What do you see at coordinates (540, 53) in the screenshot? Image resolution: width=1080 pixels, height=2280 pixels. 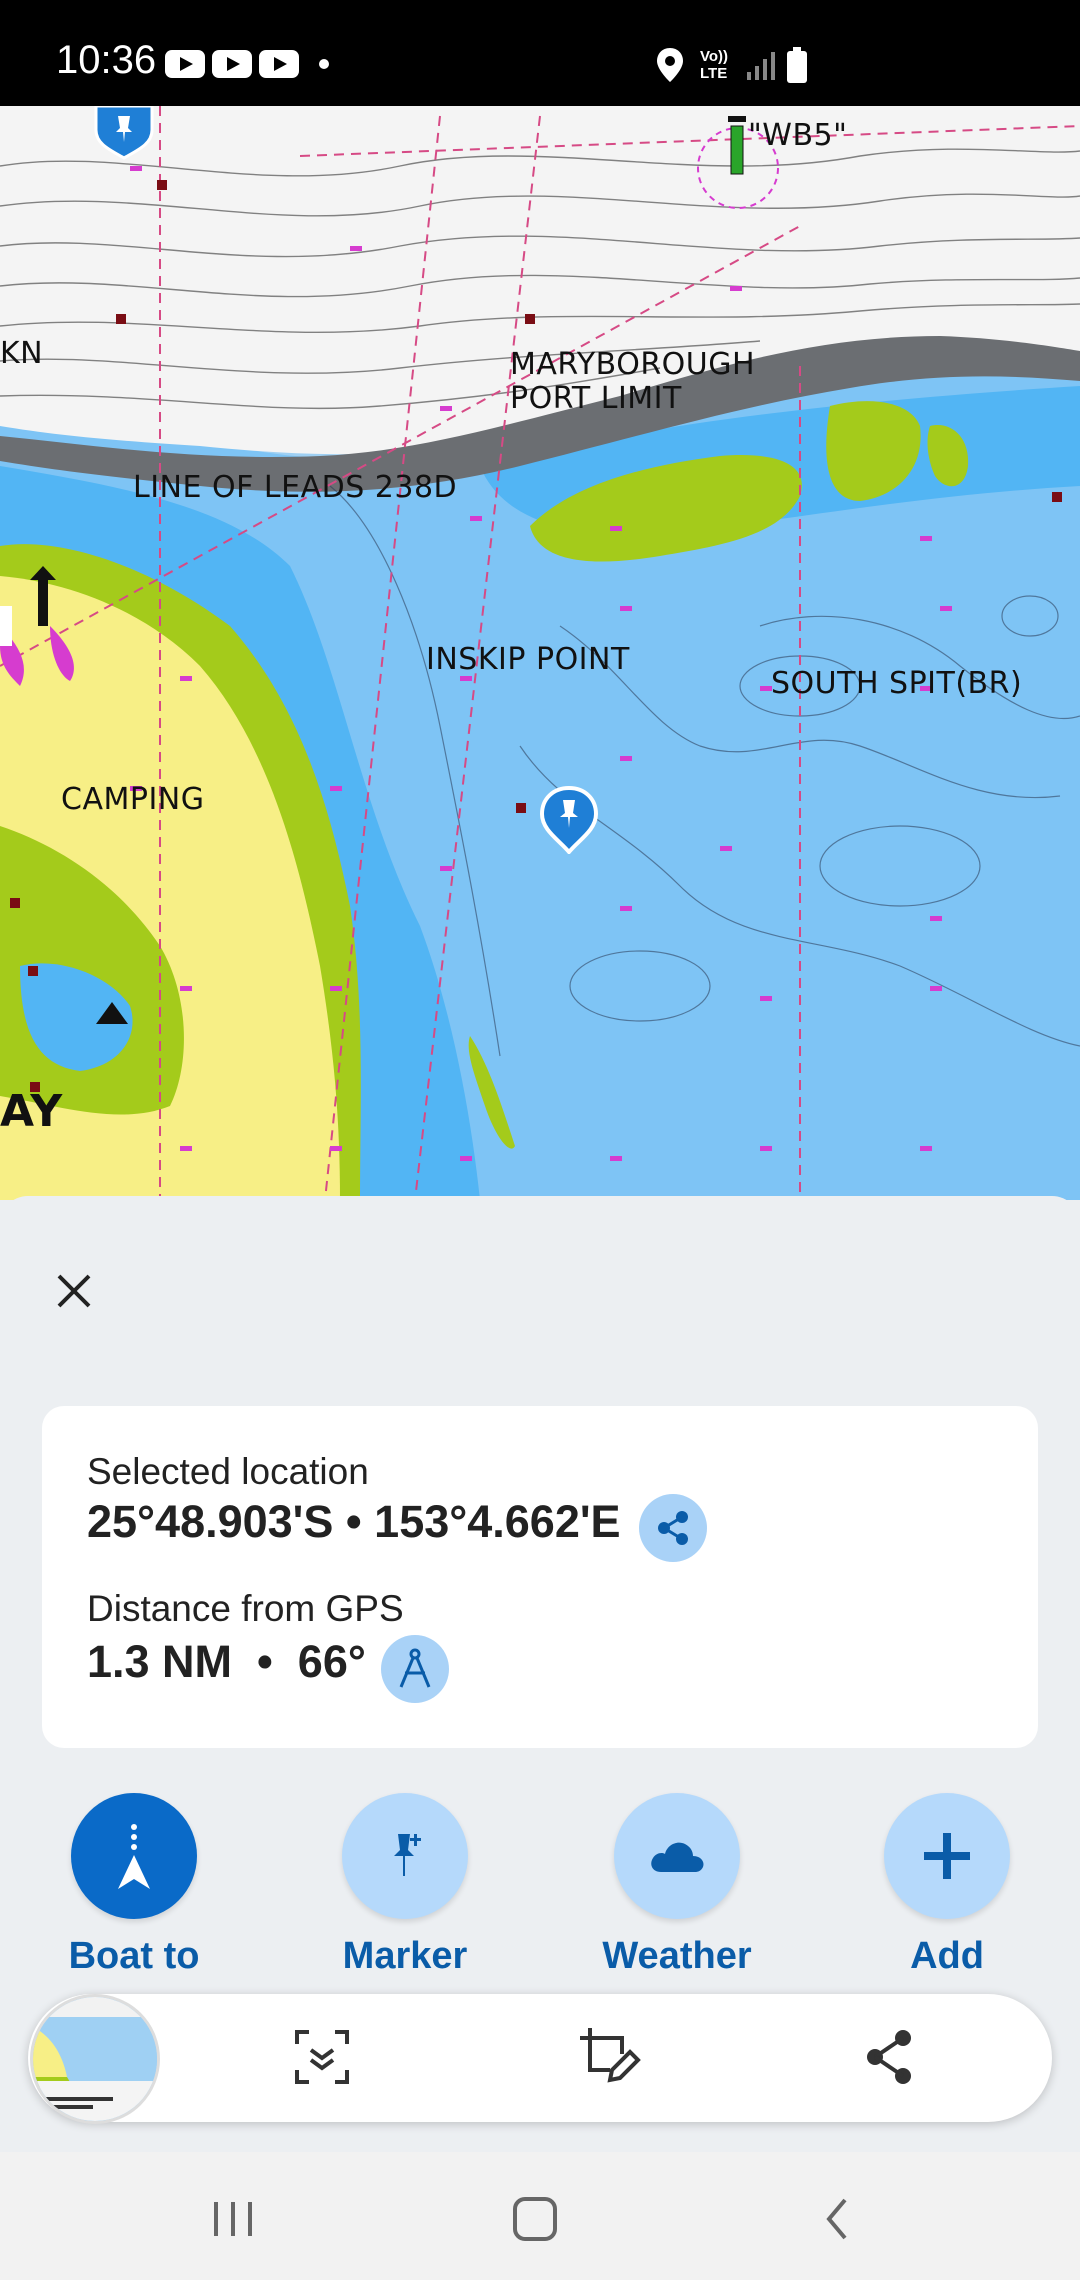 I see `status-bar: 10:36 Vo)) LTE` at bounding box center [540, 53].